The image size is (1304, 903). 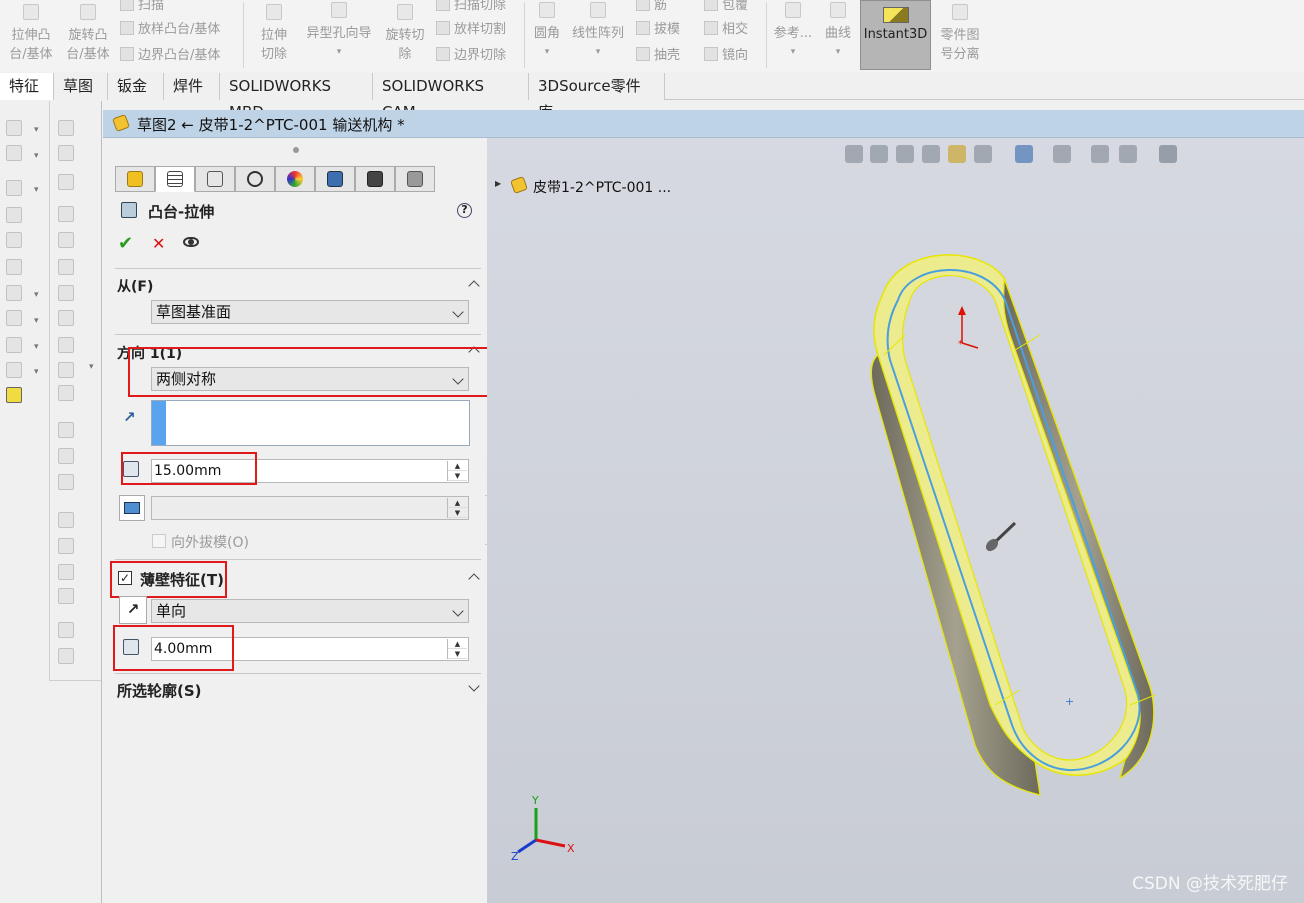 I want to click on expand-chevron-icon, so click(x=474, y=686).